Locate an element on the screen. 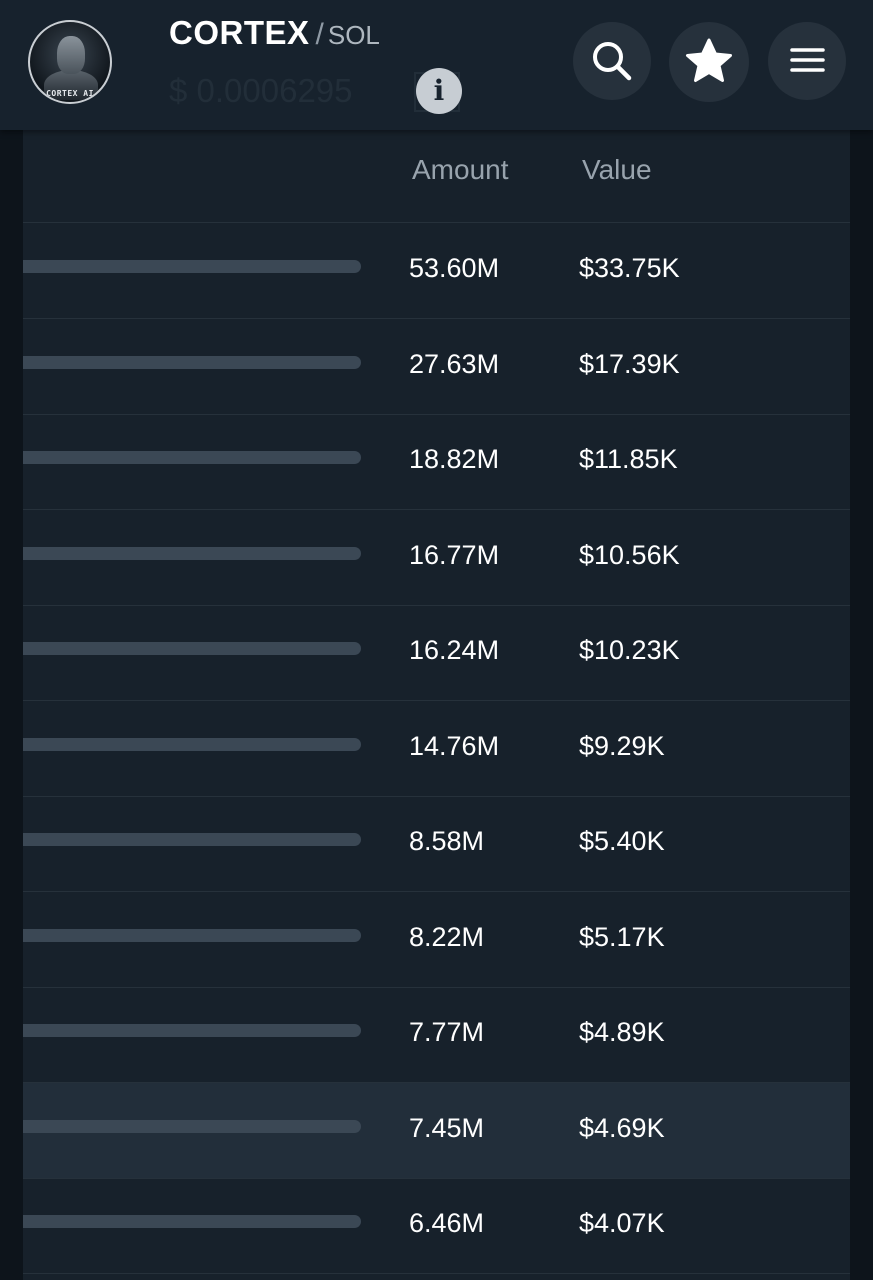 This screenshot has width=873, height=1280. star-icon is located at coordinates (709, 60).